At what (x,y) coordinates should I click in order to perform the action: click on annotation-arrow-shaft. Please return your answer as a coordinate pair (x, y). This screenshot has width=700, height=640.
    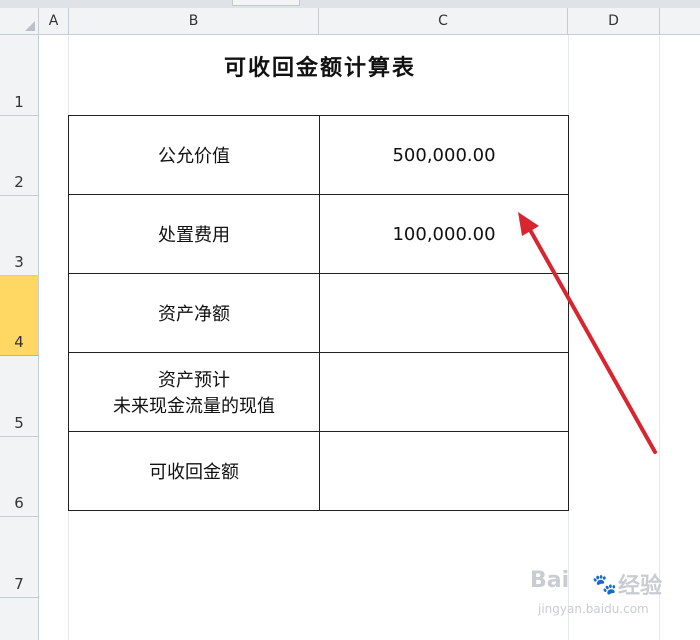
    Looking at the image, I should click on (592, 340).